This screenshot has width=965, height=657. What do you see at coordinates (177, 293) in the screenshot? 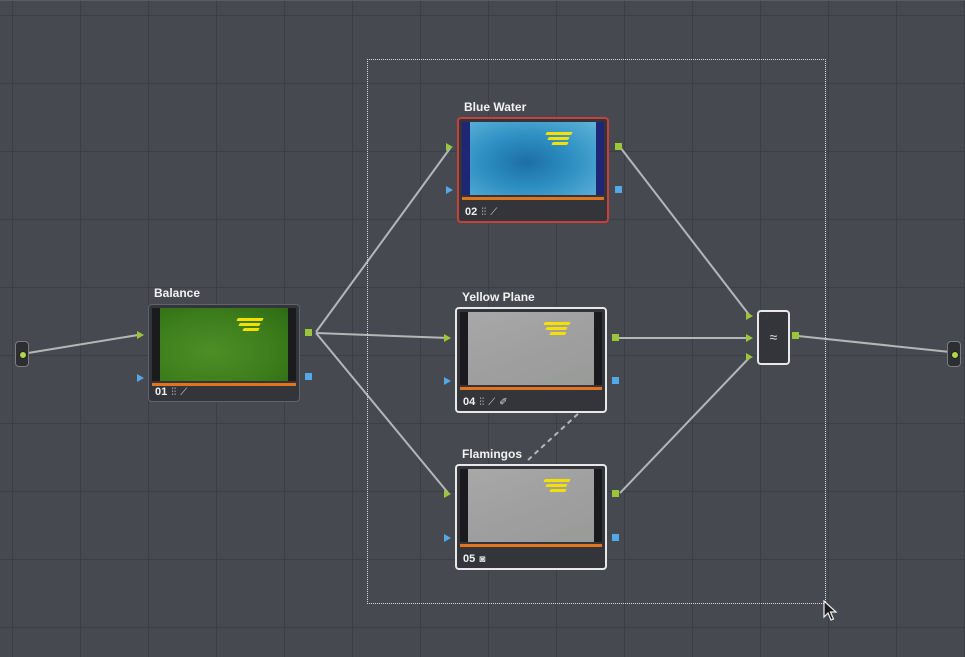
I see `node-title: Balance` at bounding box center [177, 293].